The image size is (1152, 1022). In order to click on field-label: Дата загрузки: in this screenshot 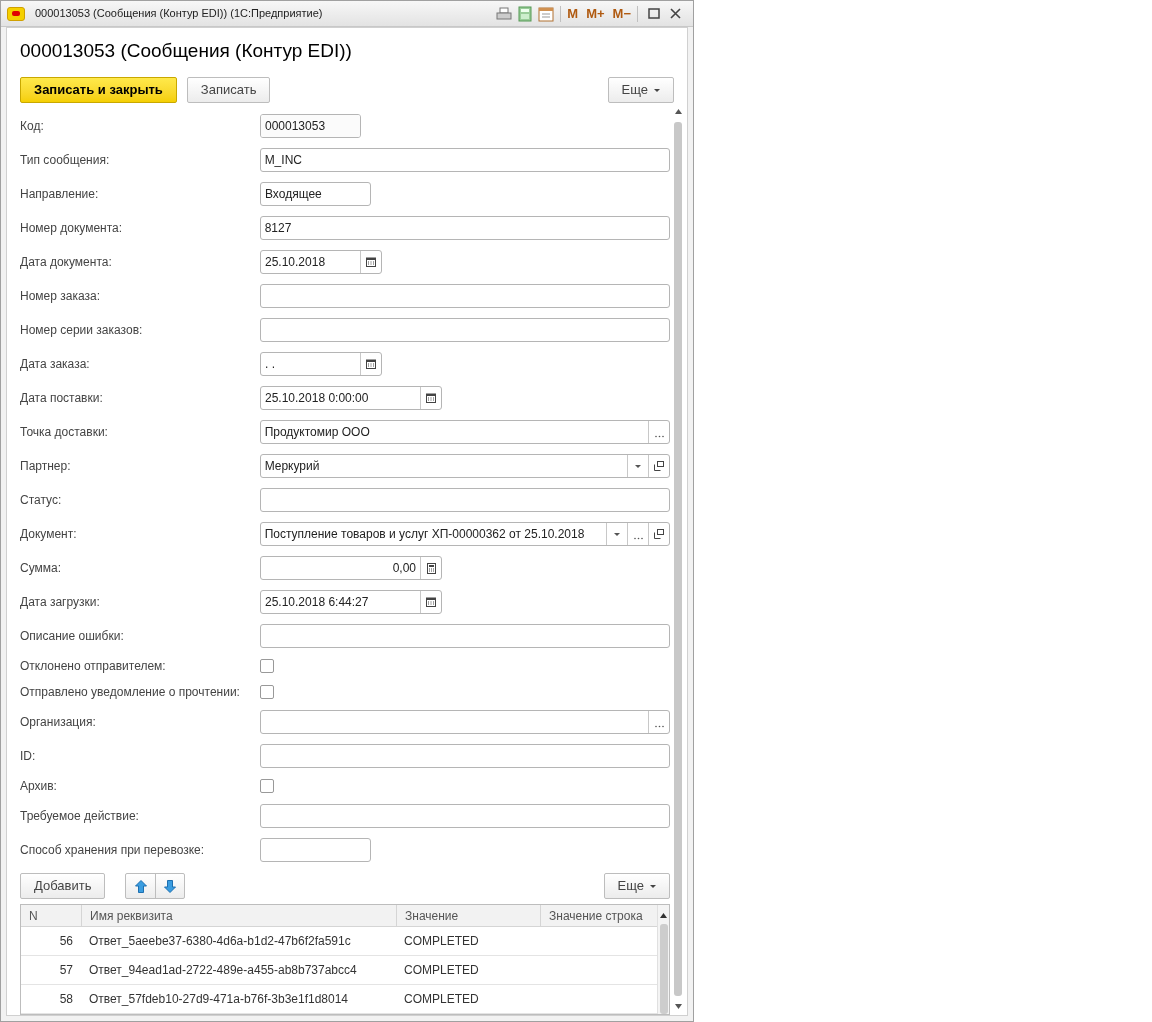, I will do `click(60, 602)`.